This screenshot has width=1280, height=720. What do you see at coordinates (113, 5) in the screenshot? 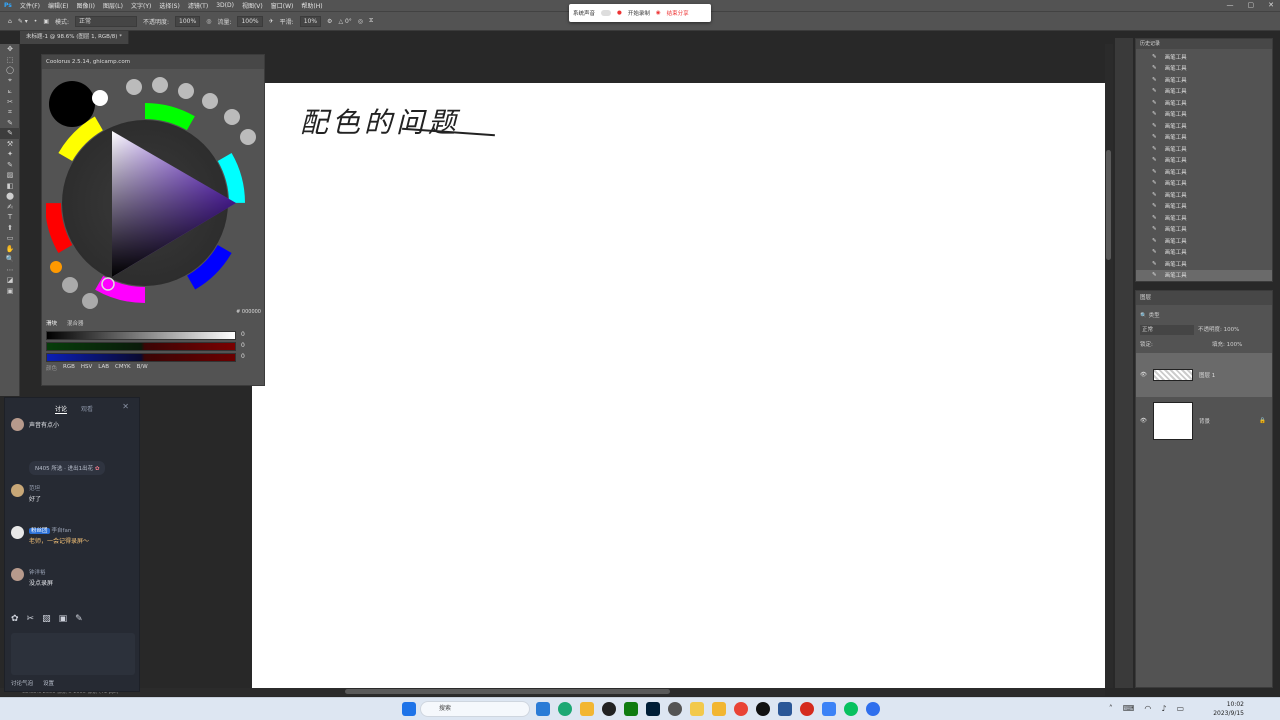
I see `menu-item: 图层(L)` at bounding box center [113, 5].